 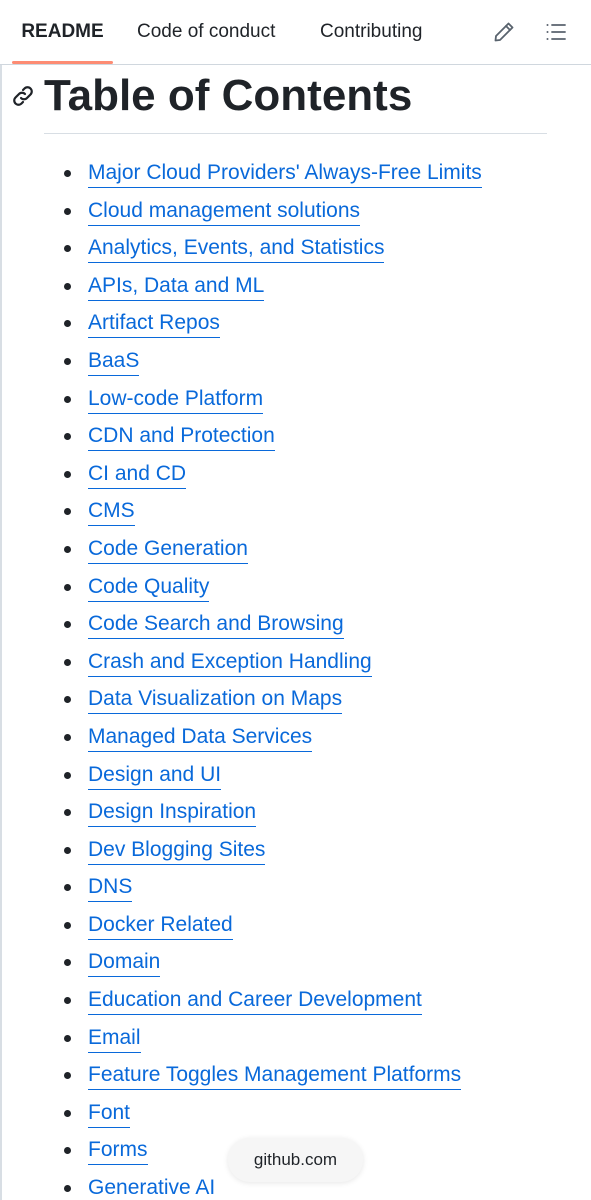 I want to click on toc-link: Data Visualization on Maps, so click(x=215, y=700).